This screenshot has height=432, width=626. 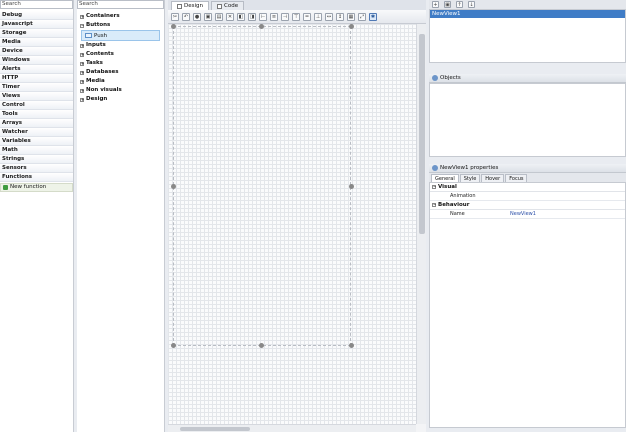 What do you see at coordinates (97, 99) in the screenshot?
I see `component-group-label: Design` at bounding box center [97, 99].